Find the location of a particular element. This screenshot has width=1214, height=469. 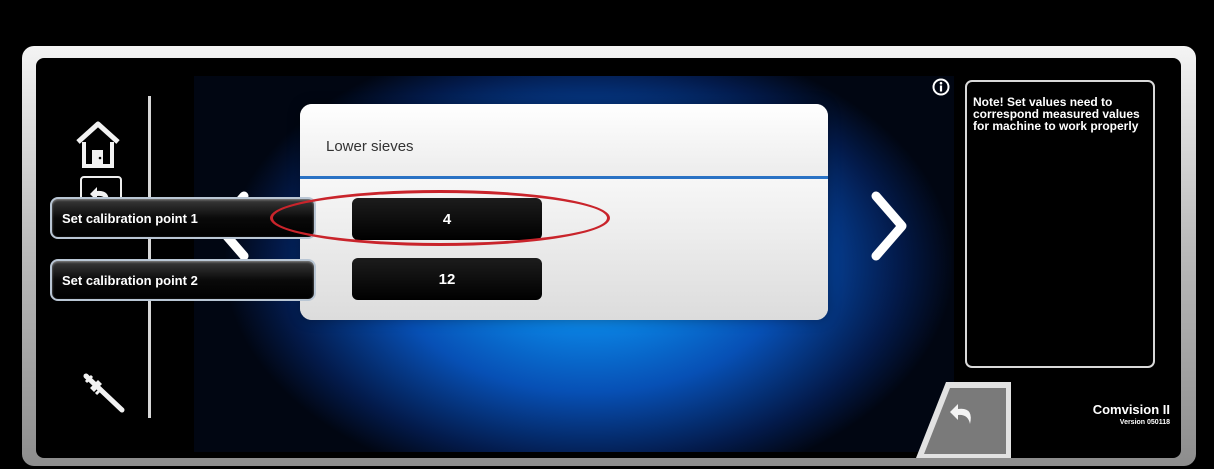

home-icon is located at coordinates (98, 145).